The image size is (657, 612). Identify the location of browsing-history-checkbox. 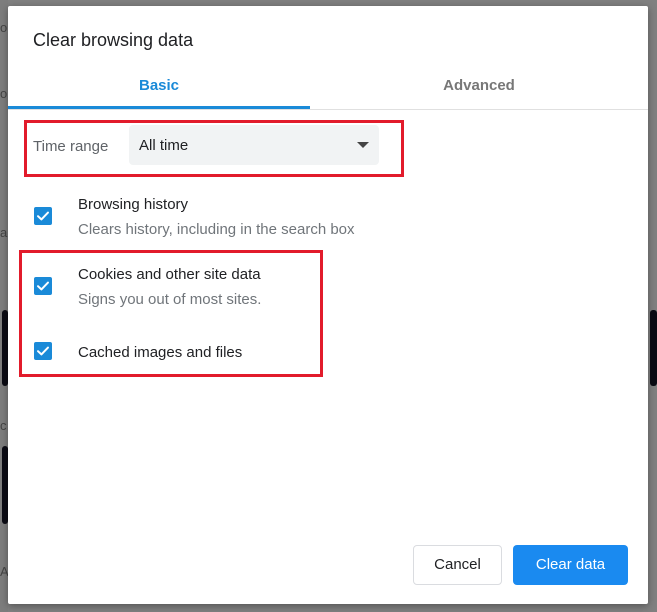
(43, 216).